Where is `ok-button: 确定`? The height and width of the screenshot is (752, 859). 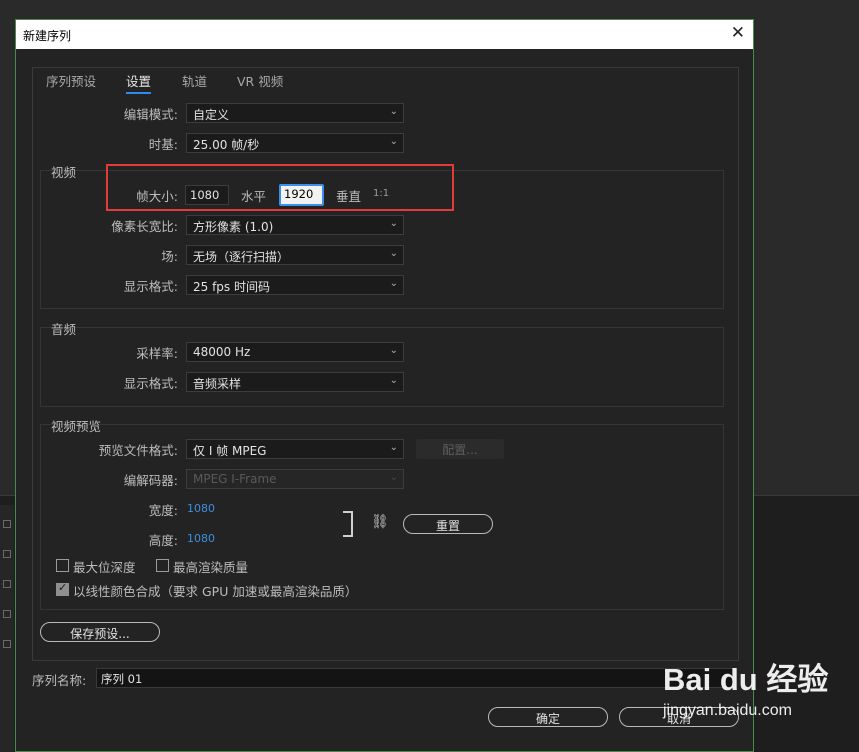
ok-button: 确定 is located at coordinates (548, 717).